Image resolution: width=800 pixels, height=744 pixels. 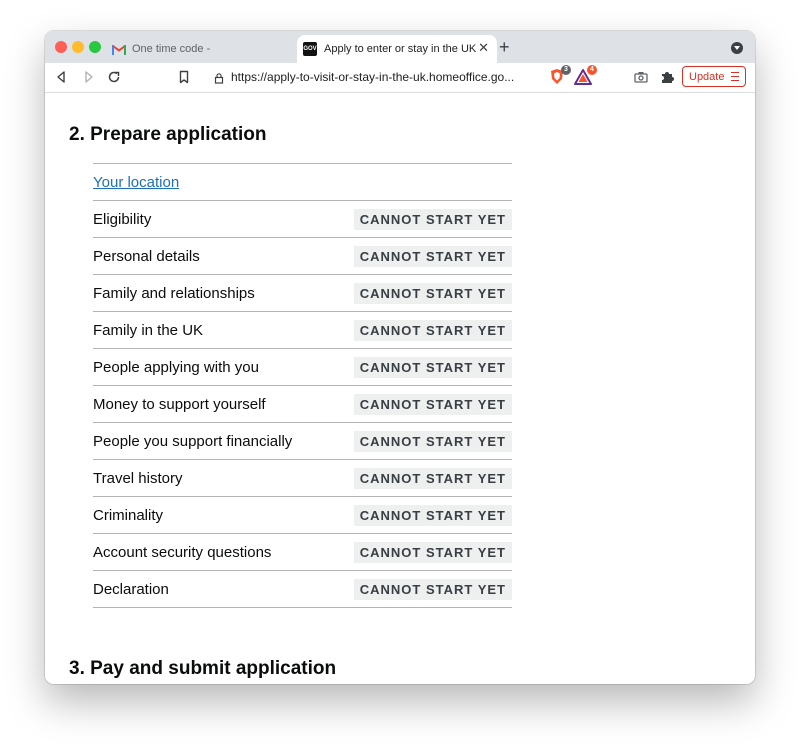 I want to click on tab-title: One time code -, so click(x=171, y=49).